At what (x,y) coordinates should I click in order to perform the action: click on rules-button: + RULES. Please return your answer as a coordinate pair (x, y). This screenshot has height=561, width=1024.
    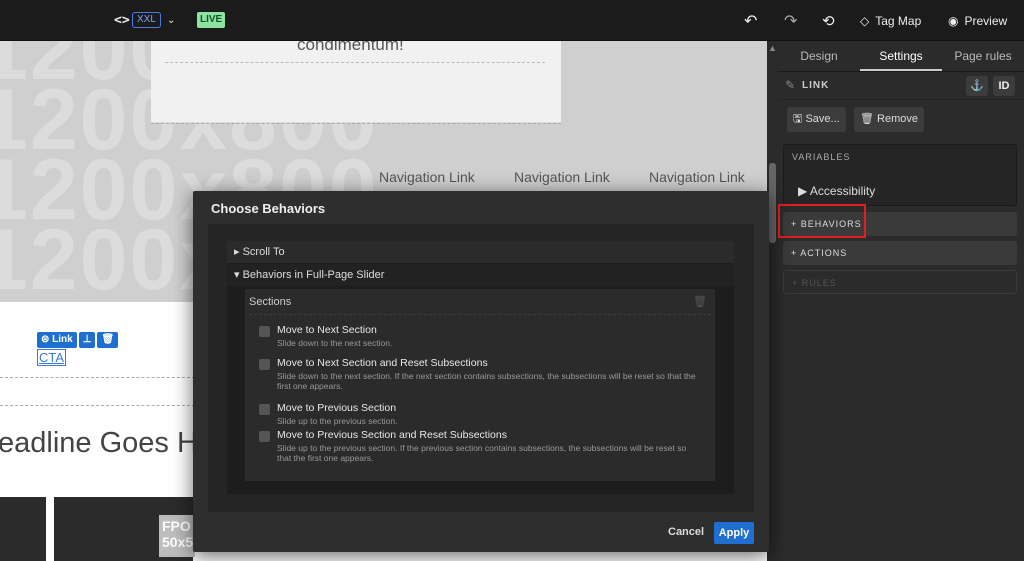
    Looking at the image, I should click on (900, 282).